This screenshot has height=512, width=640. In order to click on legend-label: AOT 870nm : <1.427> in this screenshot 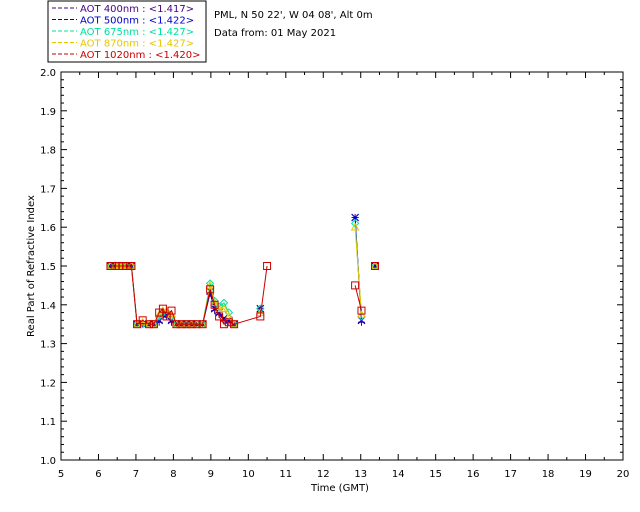, I will do `click(137, 44)`.